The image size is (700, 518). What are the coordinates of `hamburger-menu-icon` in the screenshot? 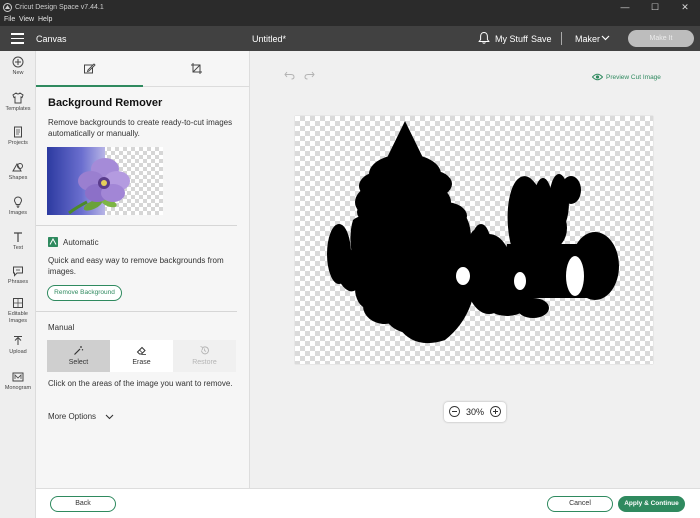 It's located at (17, 38).